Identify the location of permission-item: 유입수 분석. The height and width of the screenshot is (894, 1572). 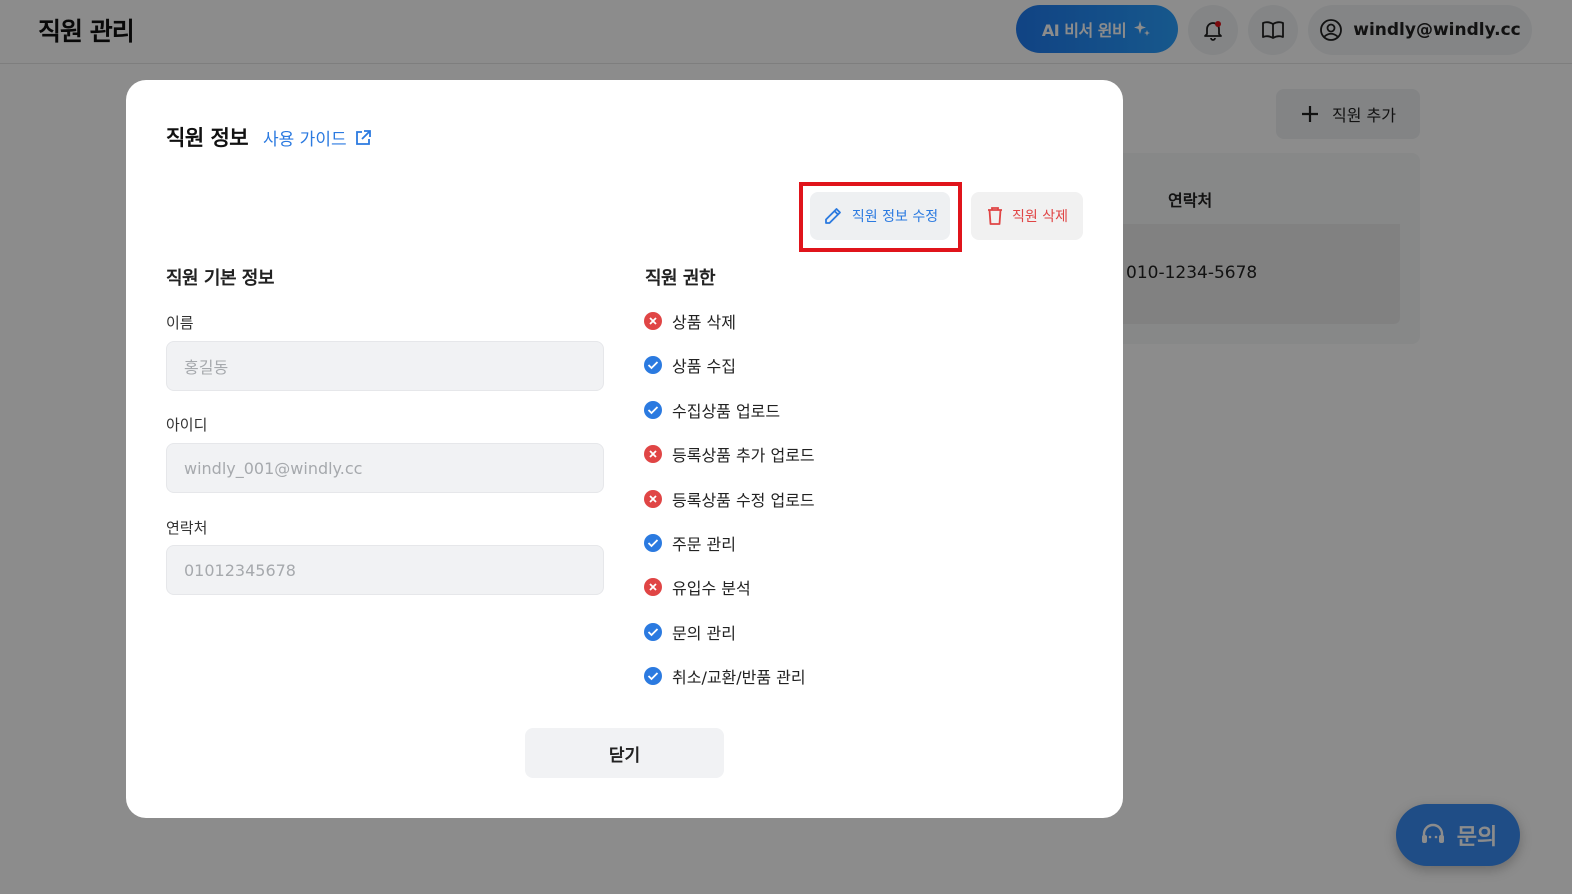
(697, 587).